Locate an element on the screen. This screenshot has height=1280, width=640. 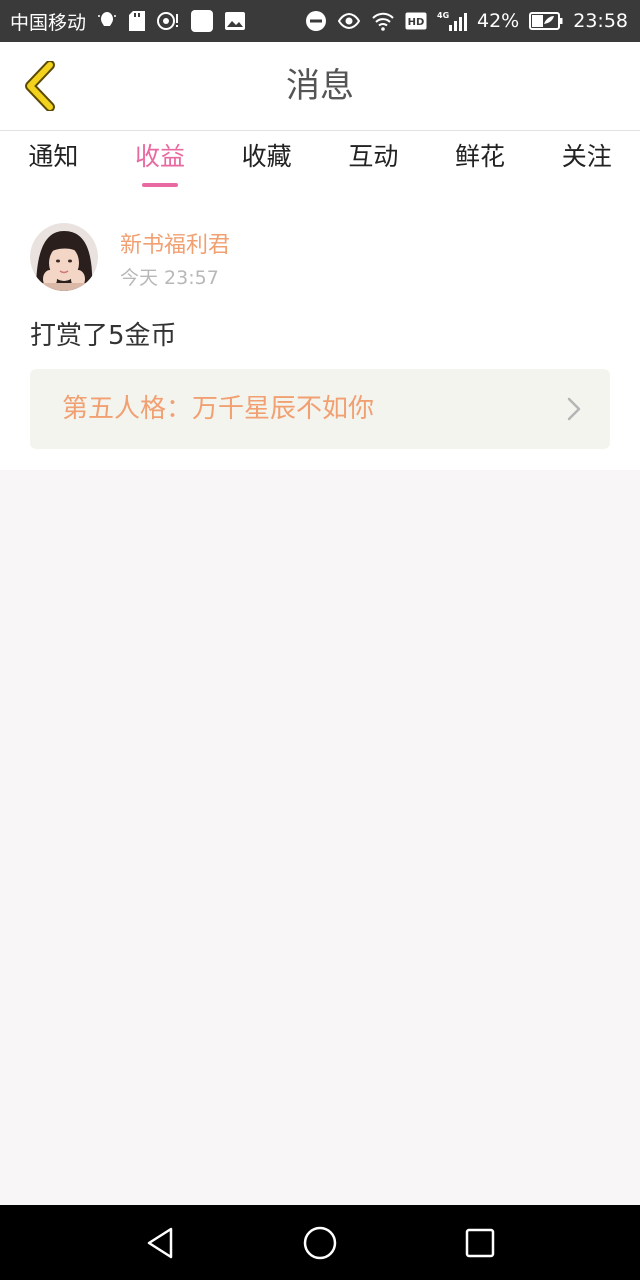
tab-follows: 关注 is located at coordinates (586, 160).